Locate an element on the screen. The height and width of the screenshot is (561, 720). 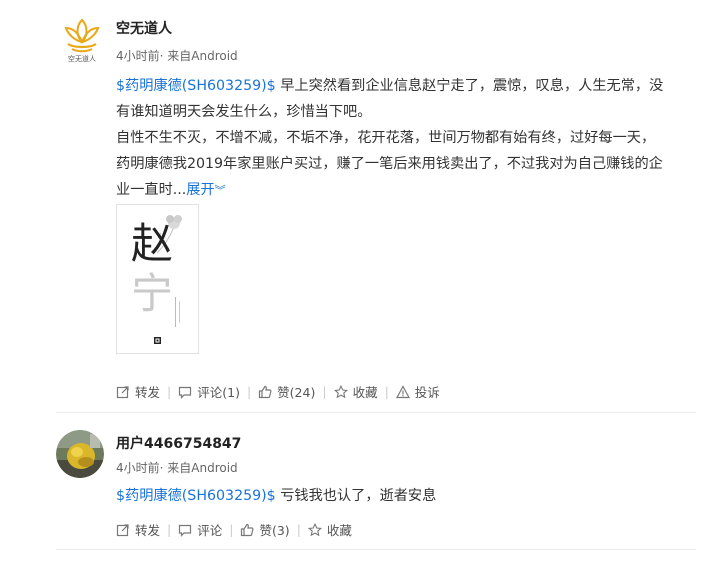
user-avatar: 空无道人 is located at coordinates (82, 40).